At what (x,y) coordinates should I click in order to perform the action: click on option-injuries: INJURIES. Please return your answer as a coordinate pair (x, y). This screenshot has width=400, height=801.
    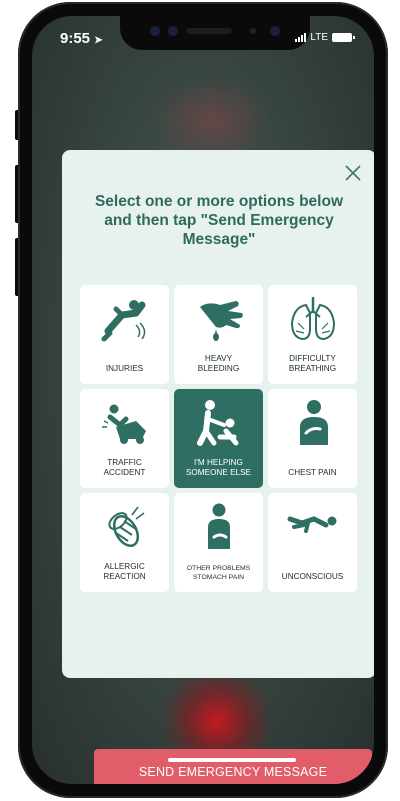
    Looking at the image, I should click on (124, 334).